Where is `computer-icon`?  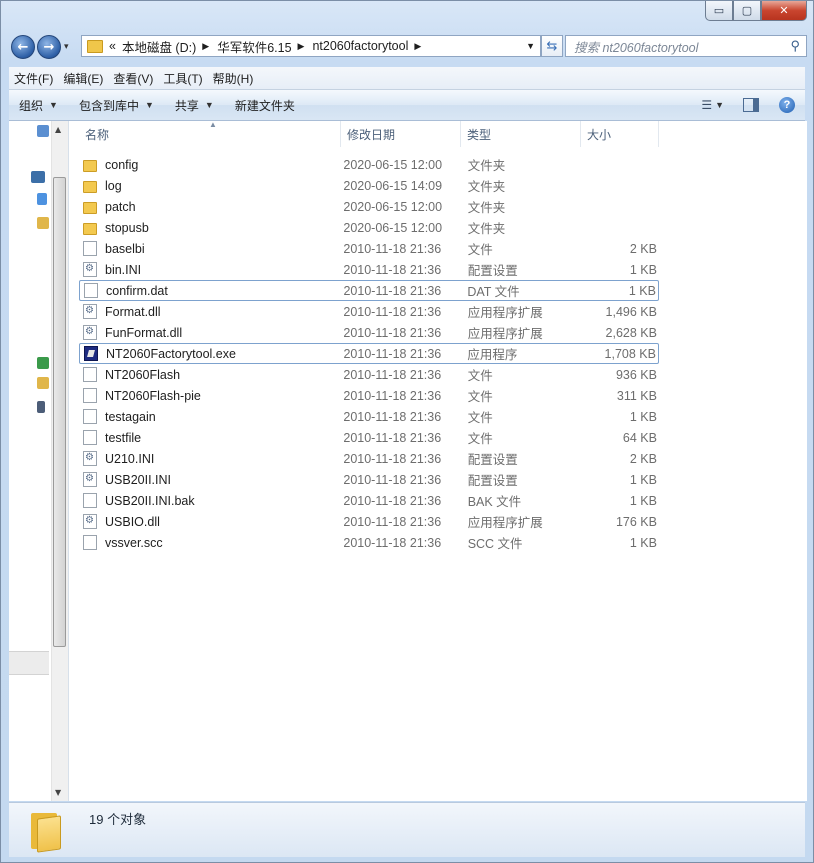
computer-icon is located at coordinates (38, 177).